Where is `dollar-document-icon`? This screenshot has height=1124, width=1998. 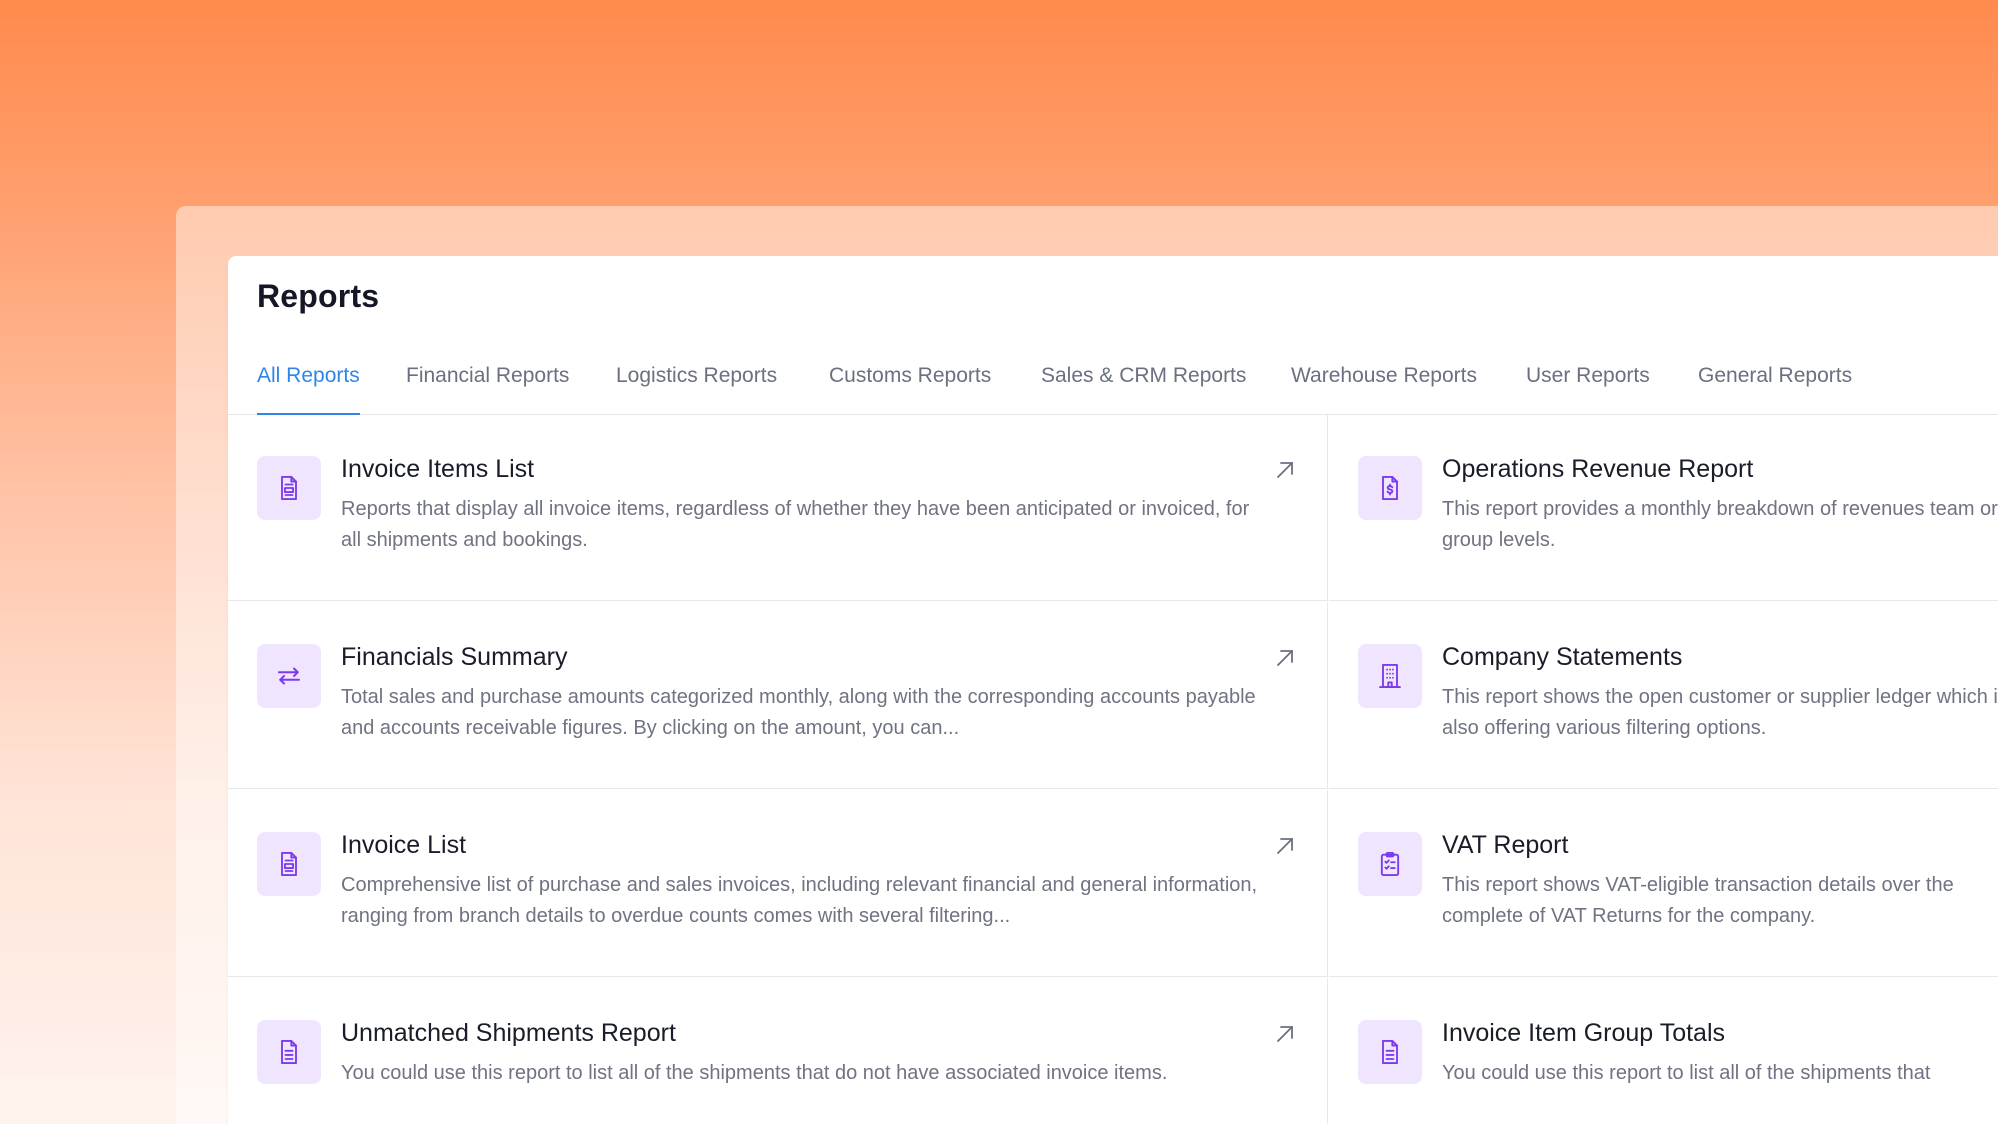 dollar-document-icon is located at coordinates (1390, 488).